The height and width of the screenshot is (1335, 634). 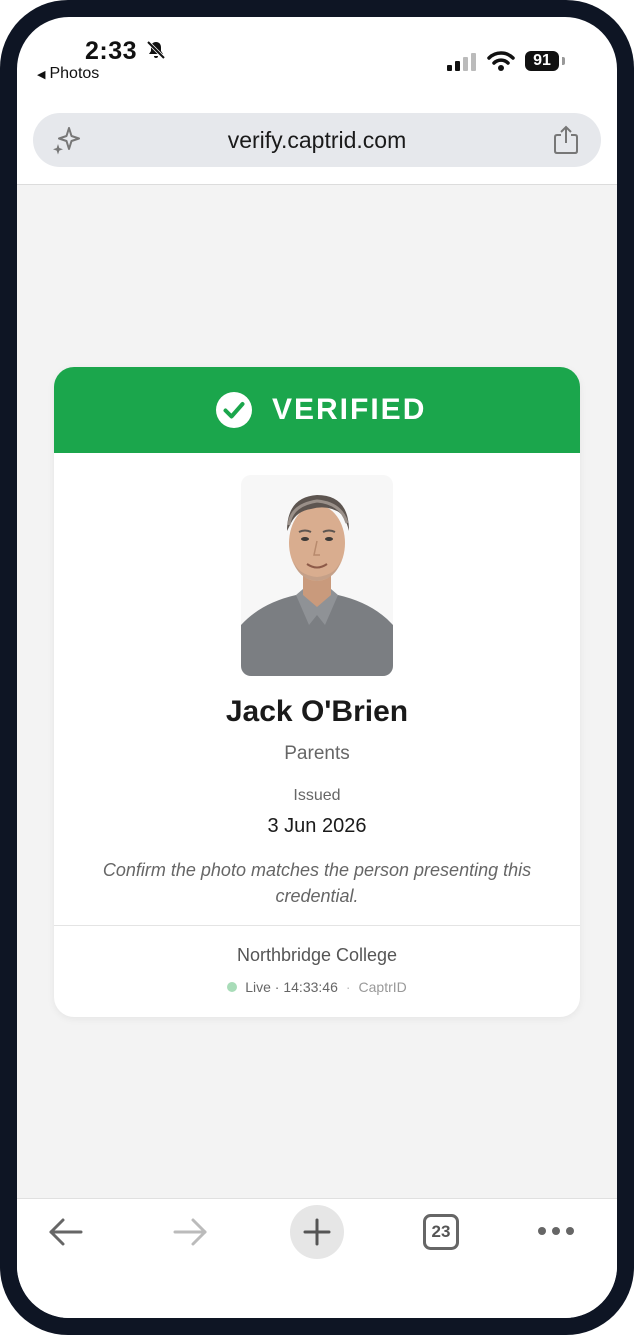 What do you see at coordinates (501, 63) in the screenshot?
I see `wifi-icon` at bounding box center [501, 63].